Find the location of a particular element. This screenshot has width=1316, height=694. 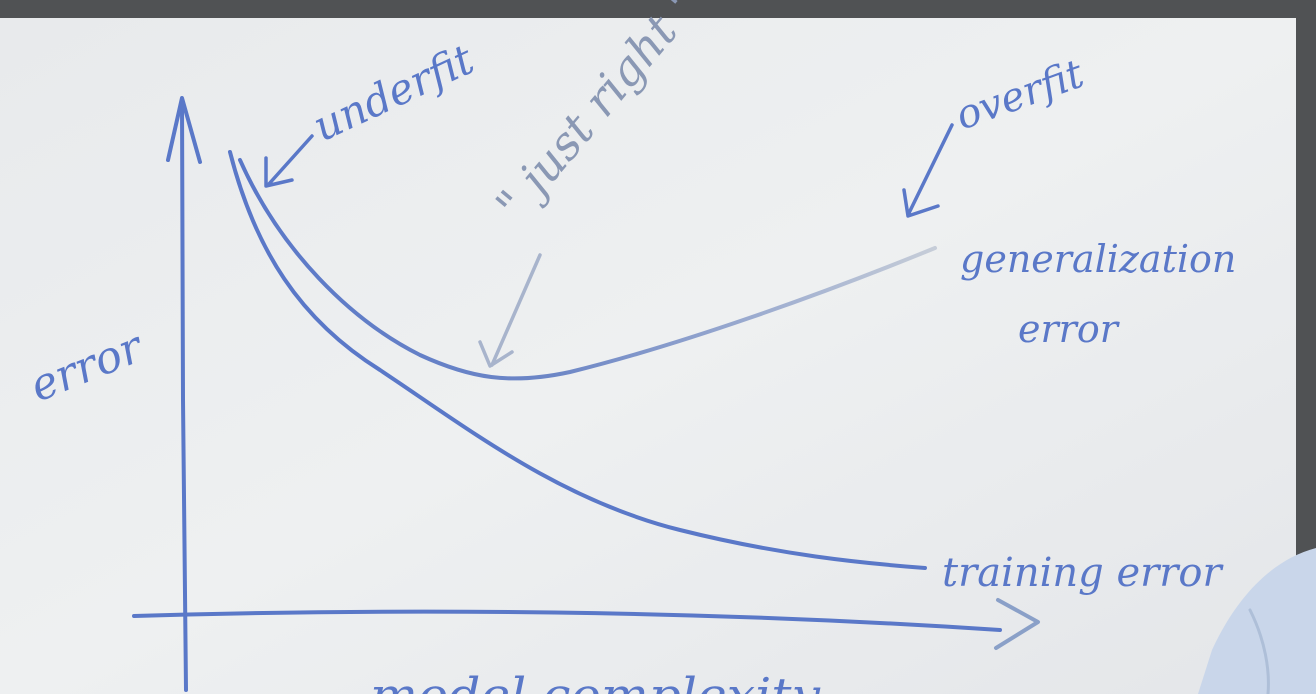

generalization-error-label-line2: error is located at coordinates (1069, 329).